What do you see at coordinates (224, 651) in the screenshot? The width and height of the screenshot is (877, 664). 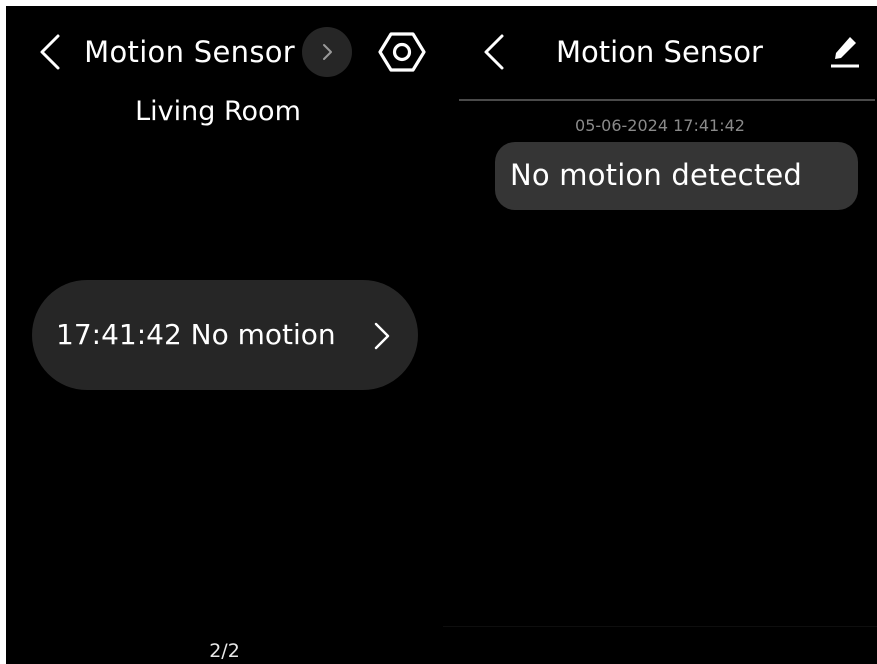 I see `page-indicator: 2/2` at bounding box center [224, 651].